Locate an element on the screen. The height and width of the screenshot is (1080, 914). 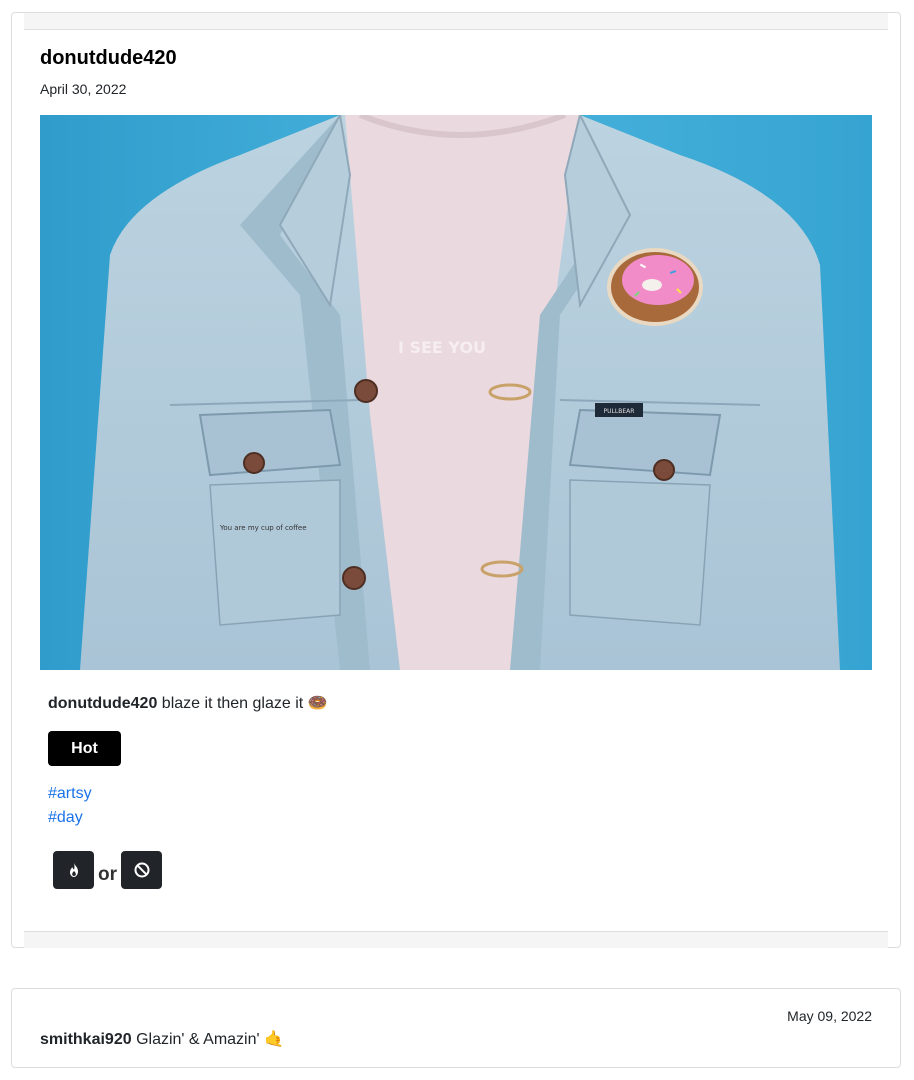
card-header-strip is located at coordinates (456, 21).